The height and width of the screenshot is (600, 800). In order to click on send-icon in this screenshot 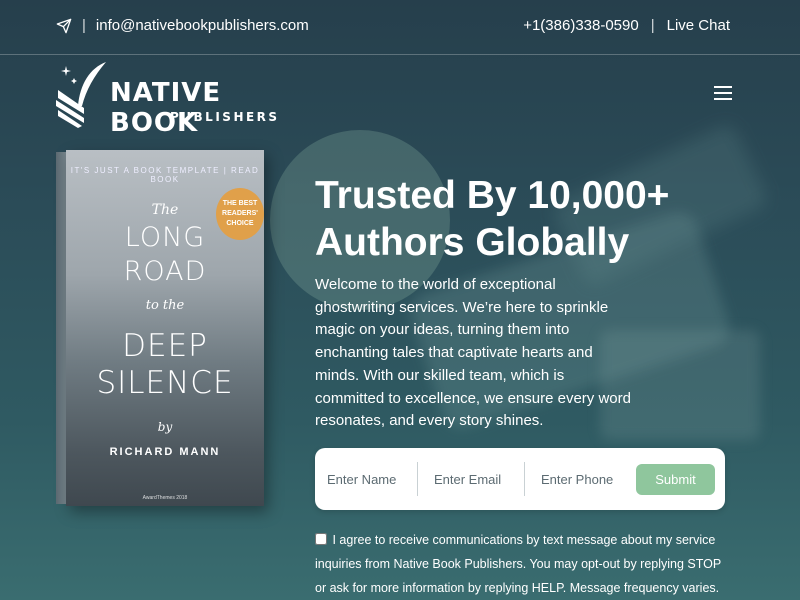, I will do `click(64, 25)`.